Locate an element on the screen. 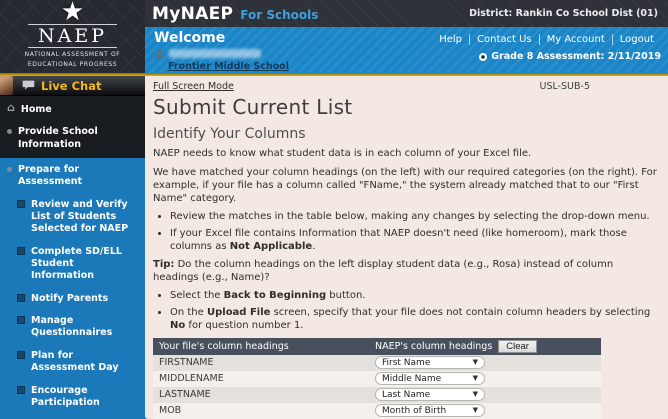  selected-naep-heading: Last Name is located at coordinates (406, 394).